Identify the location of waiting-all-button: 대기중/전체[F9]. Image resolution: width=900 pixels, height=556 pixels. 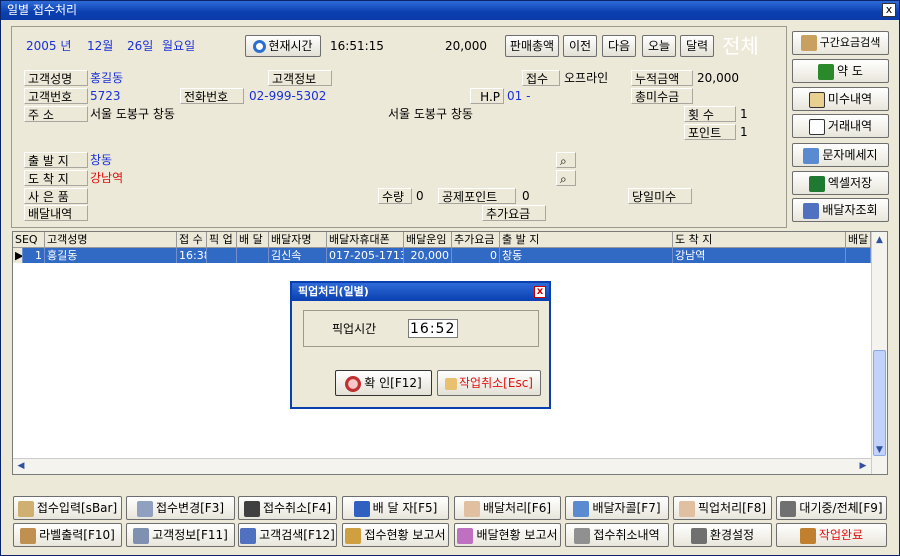
(831, 508).